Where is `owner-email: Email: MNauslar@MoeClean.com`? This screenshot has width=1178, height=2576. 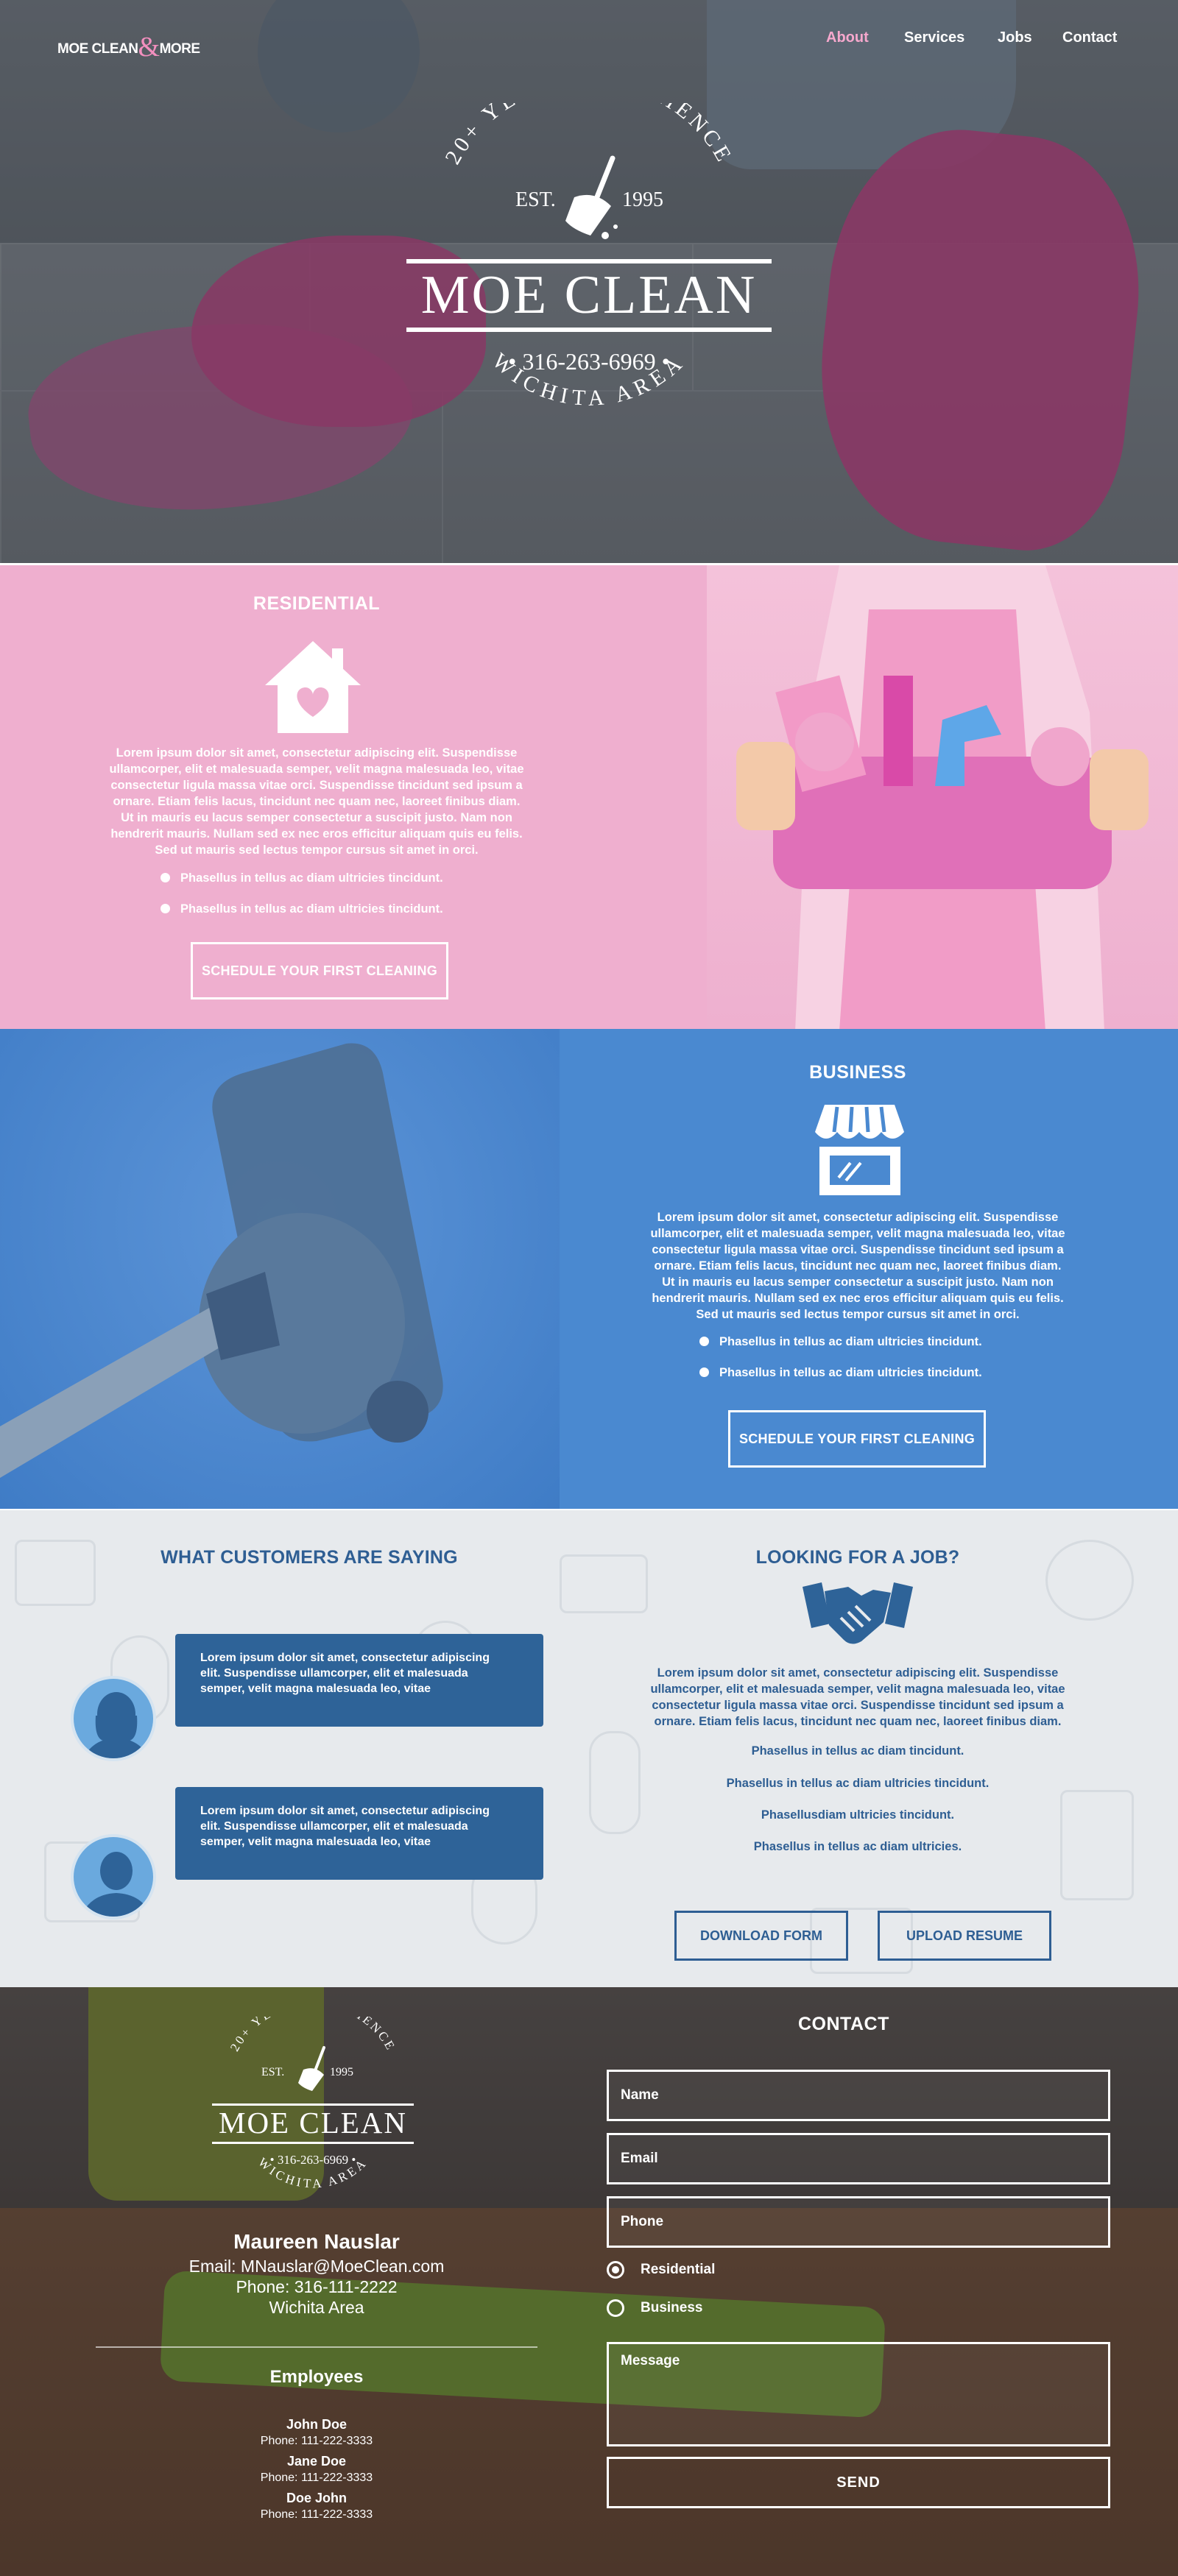 owner-email: Email: MNauslar@MoeClean.com is located at coordinates (316, 2266).